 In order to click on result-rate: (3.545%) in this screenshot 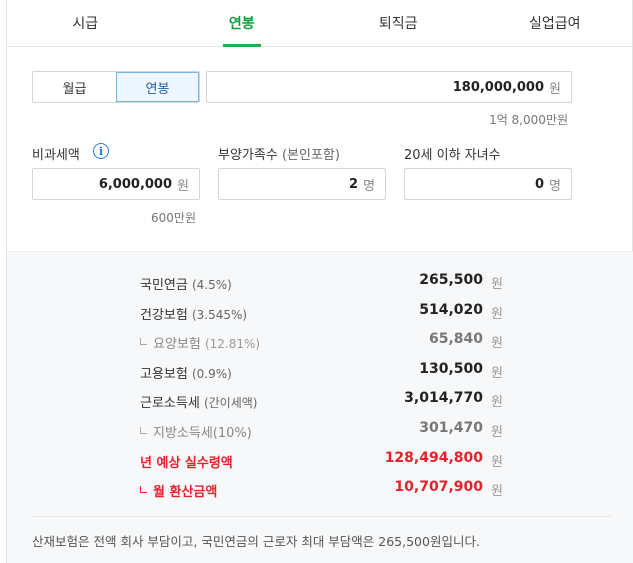, I will do `click(219, 315)`.